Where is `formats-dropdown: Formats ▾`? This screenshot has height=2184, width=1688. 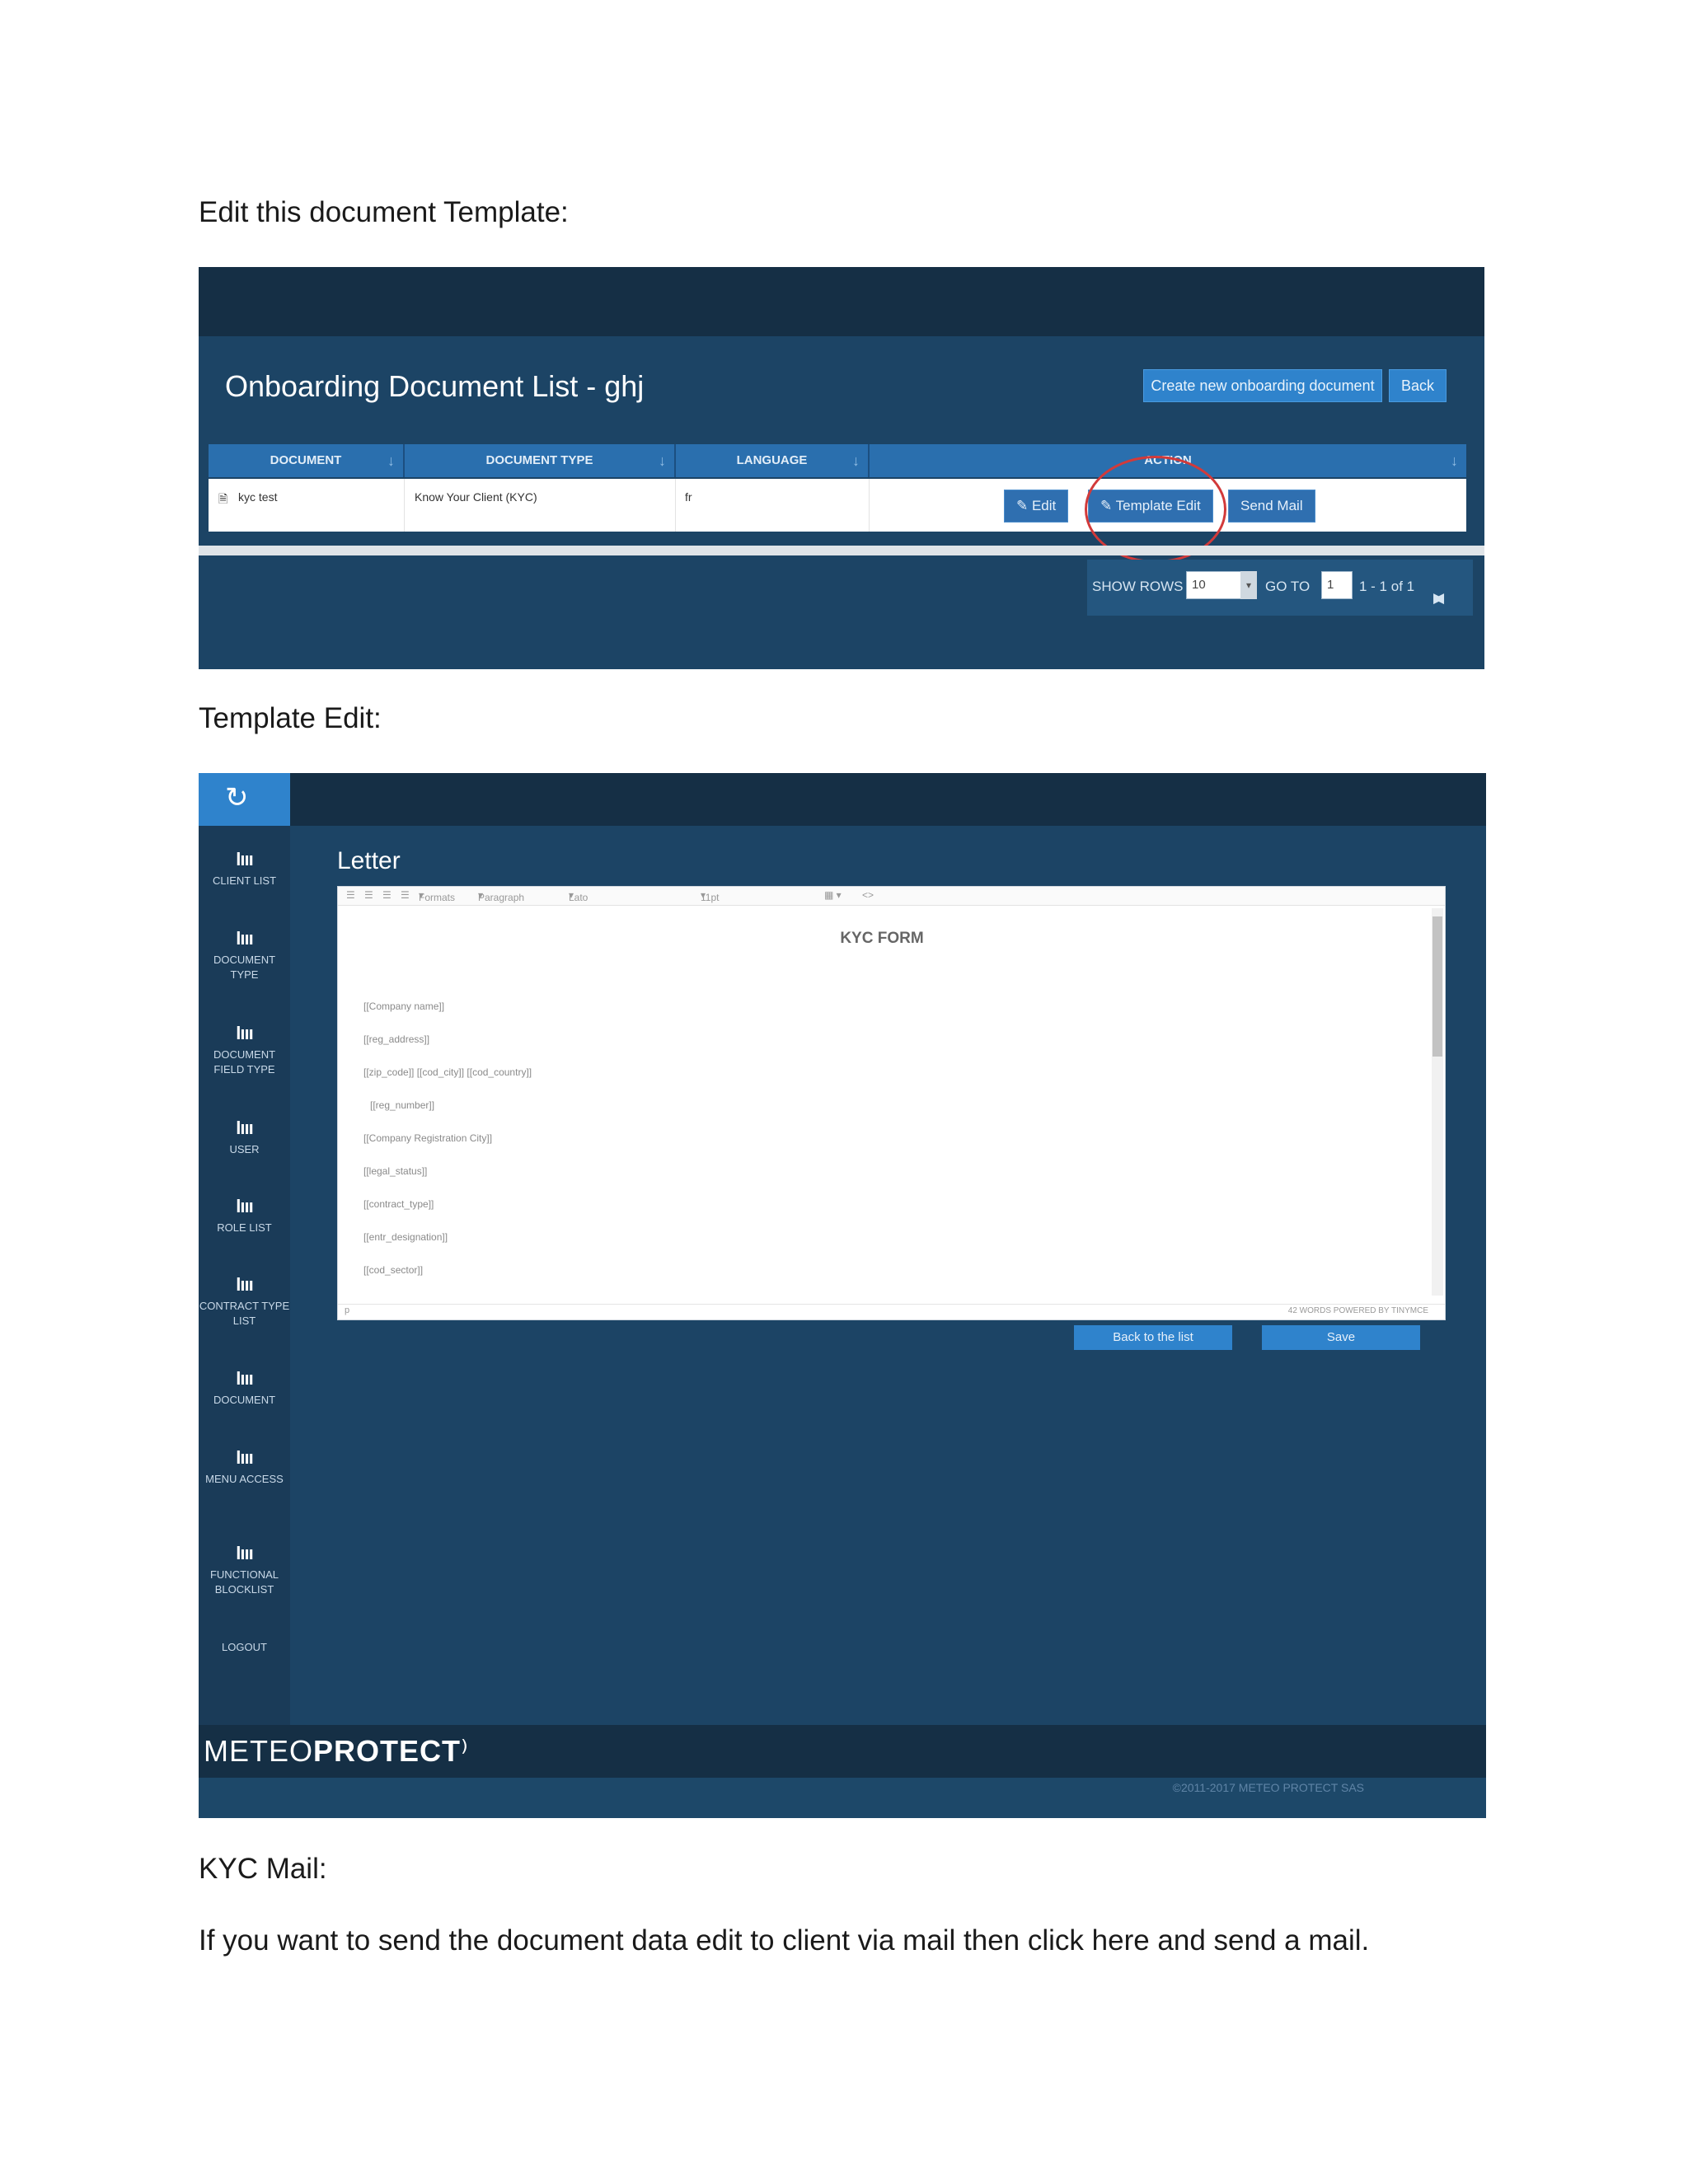
formats-dropdown: Formats ▾ is located at coordinates (437, 896).